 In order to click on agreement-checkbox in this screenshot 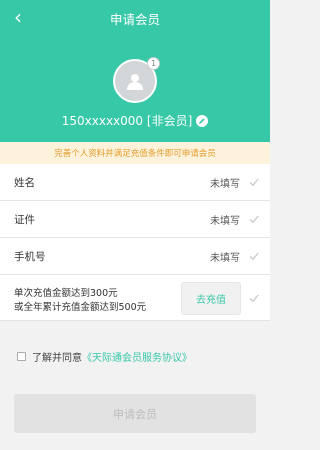, I will do `click(21, 356)`.